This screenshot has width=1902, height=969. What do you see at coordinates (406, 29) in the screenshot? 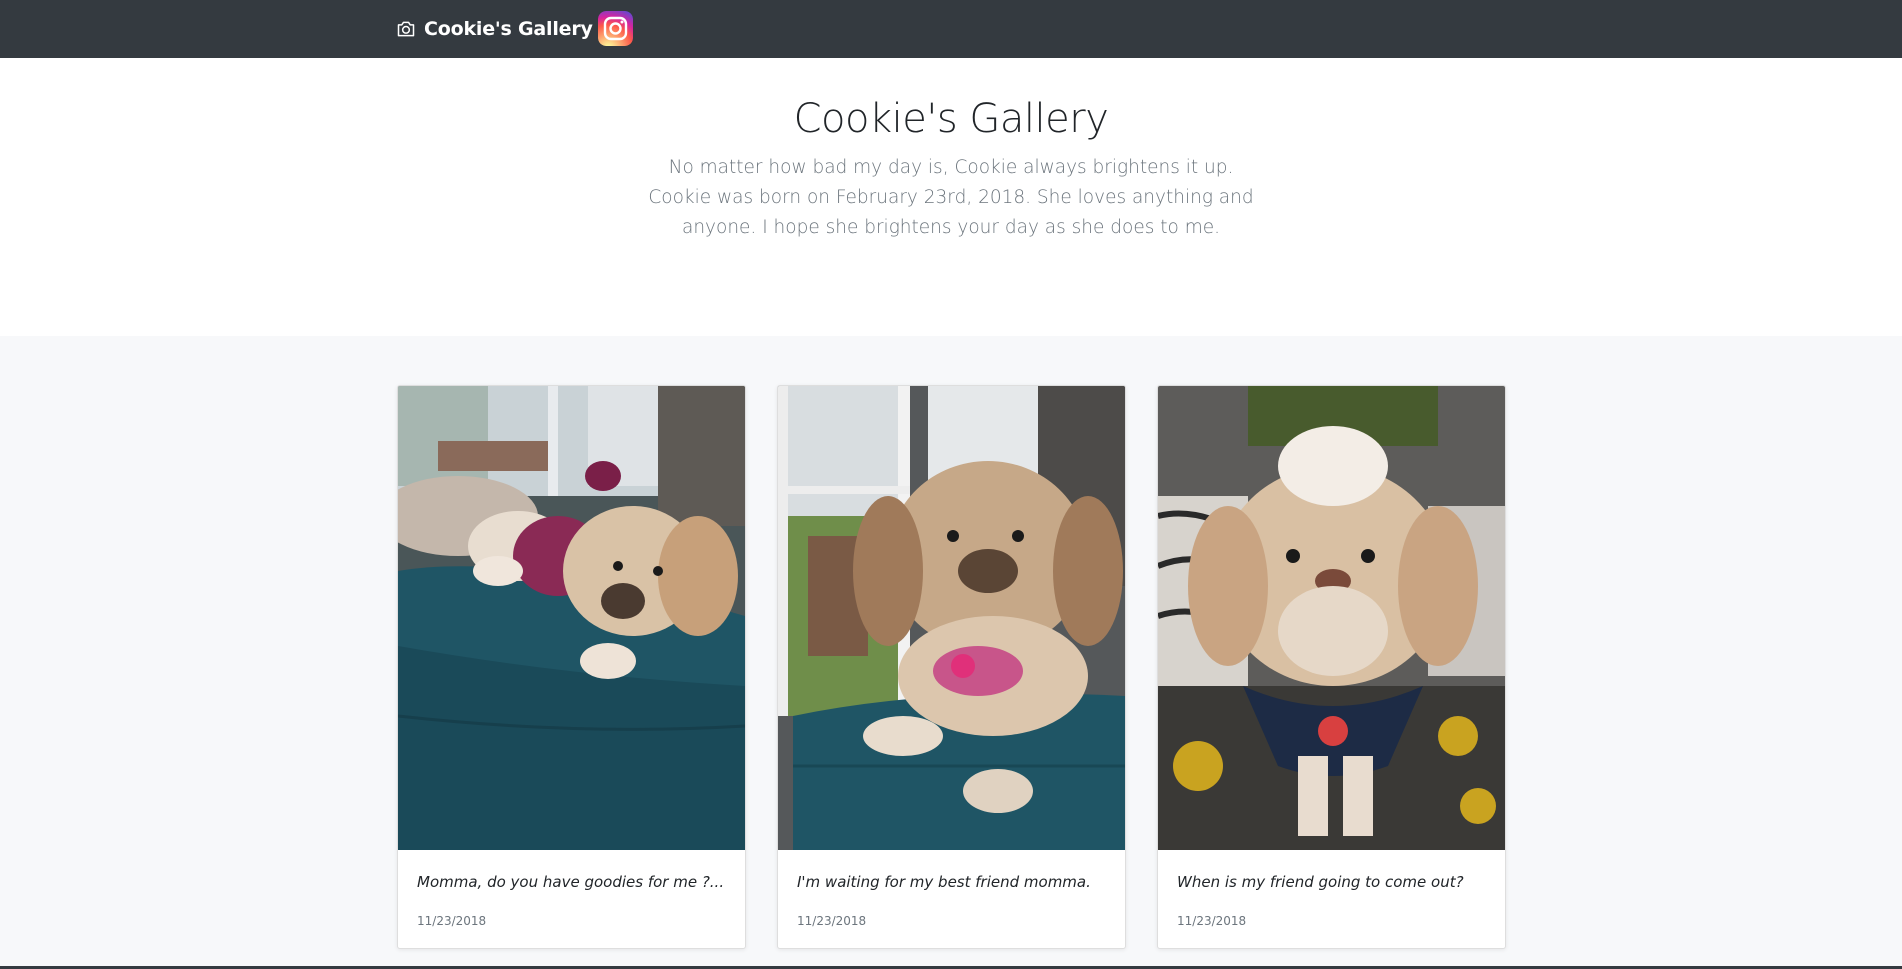
I see `camera-icon` at bounding box center [406, 29].